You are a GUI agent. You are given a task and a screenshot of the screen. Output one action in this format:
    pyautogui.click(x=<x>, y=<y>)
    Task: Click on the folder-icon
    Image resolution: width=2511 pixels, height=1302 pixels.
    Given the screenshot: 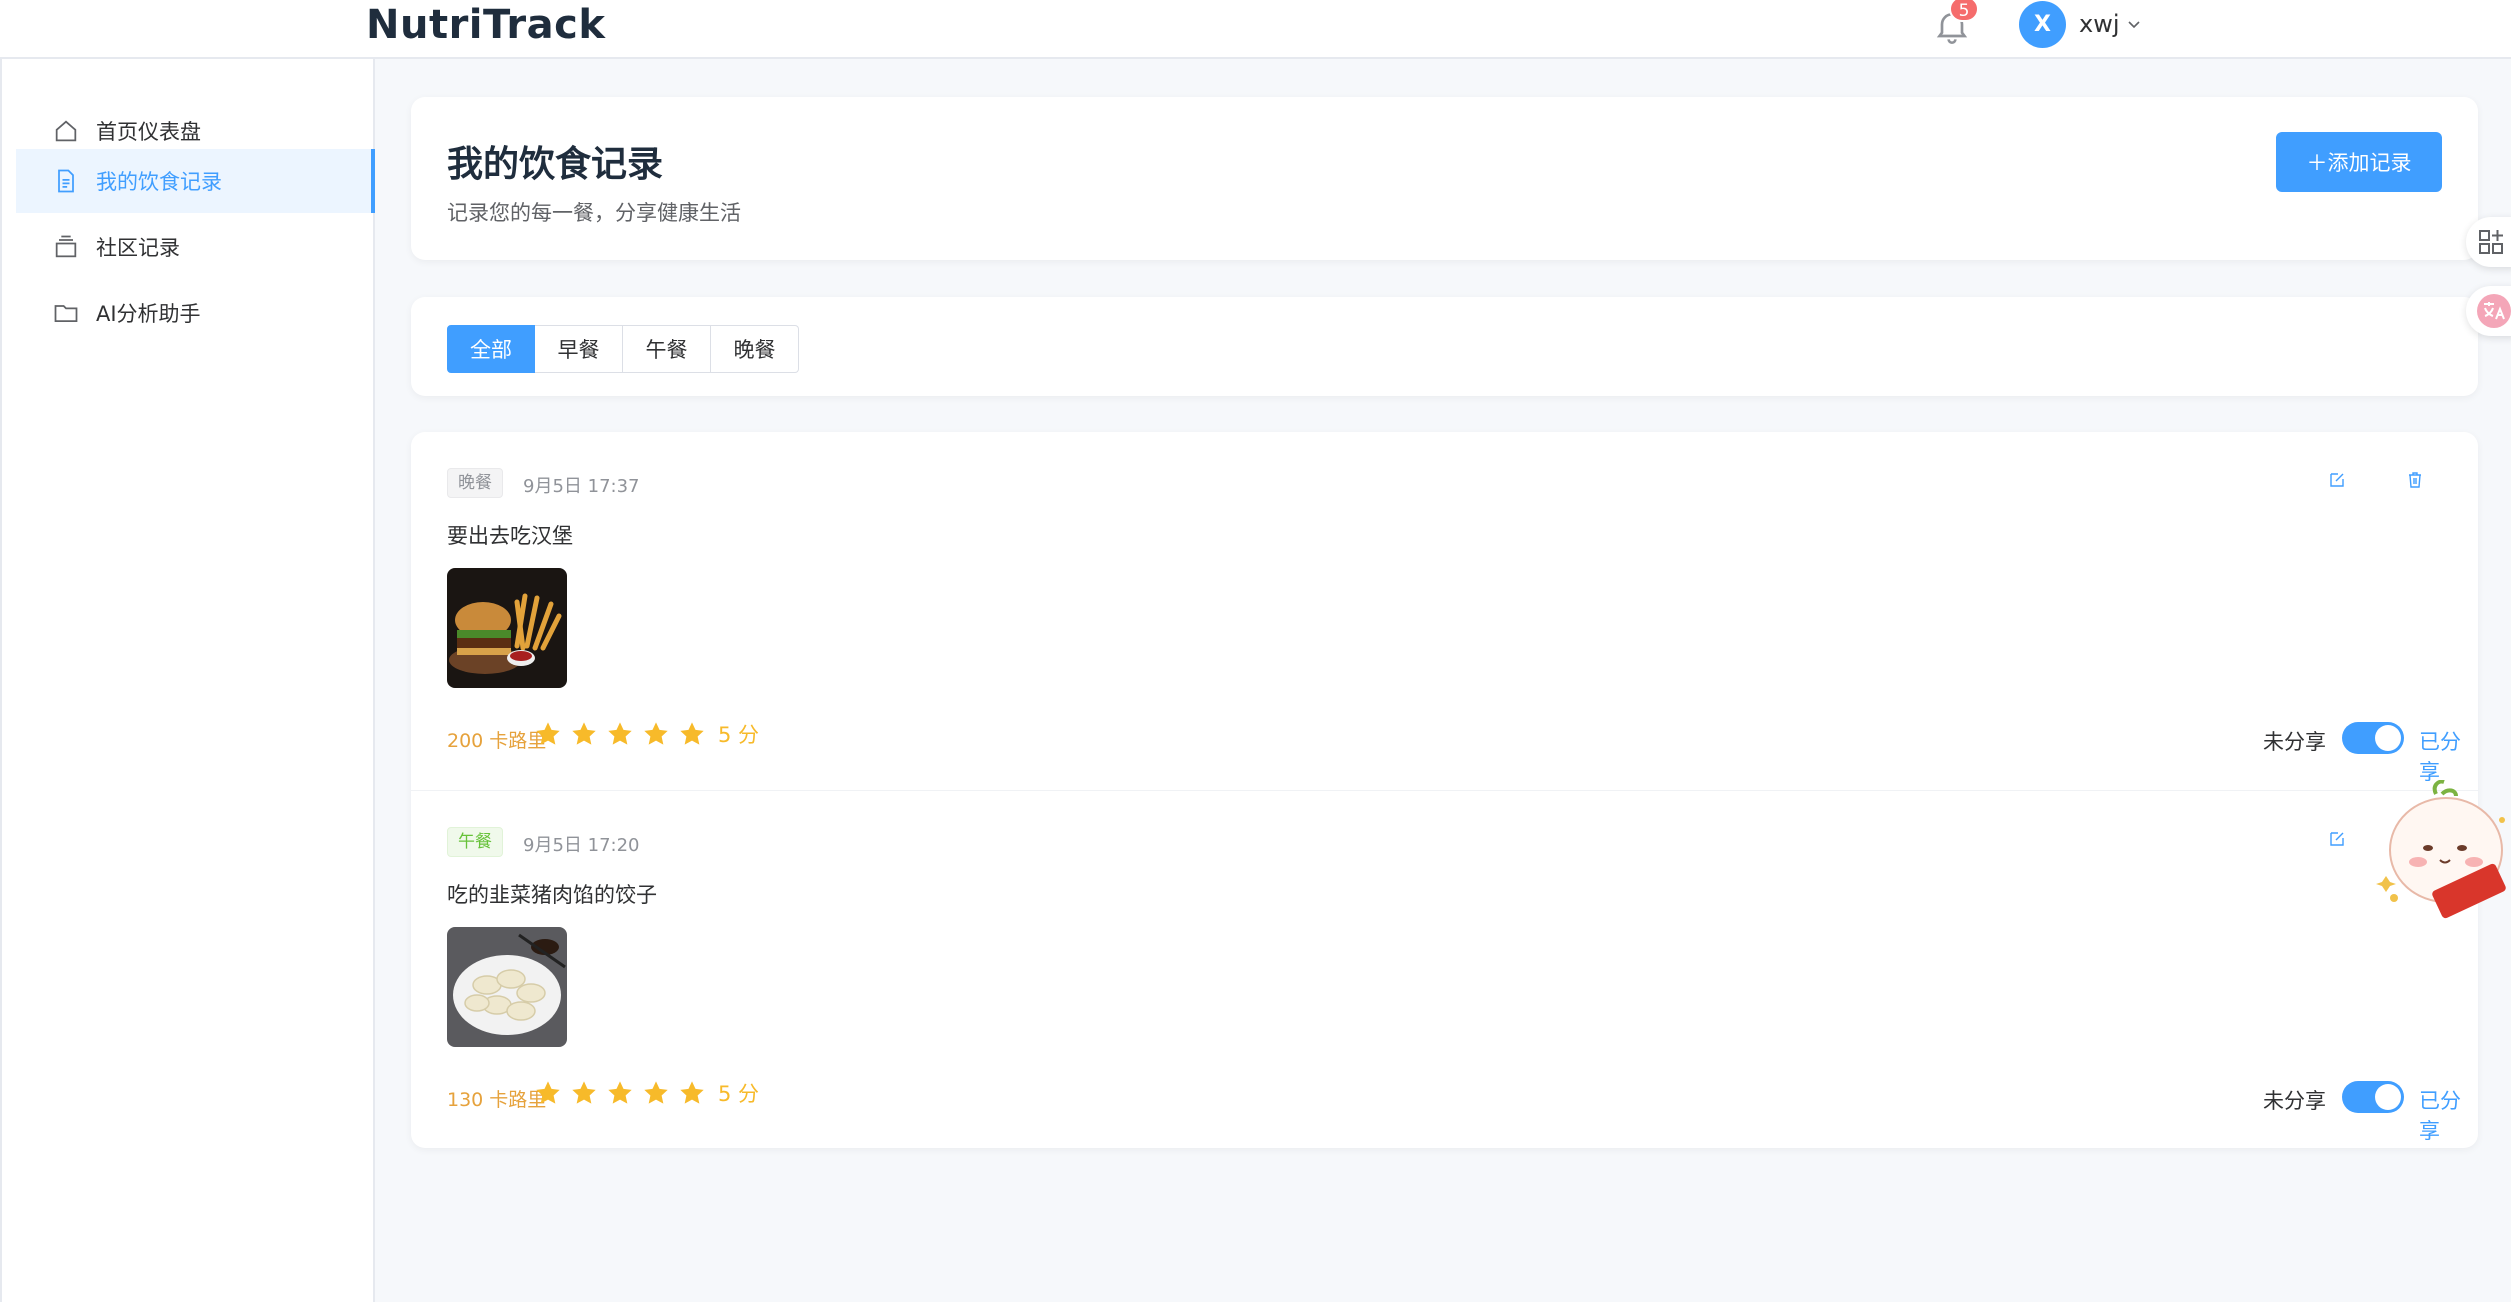 What is the action you would take?
    pyautogui.click(x=66, y=314)
    